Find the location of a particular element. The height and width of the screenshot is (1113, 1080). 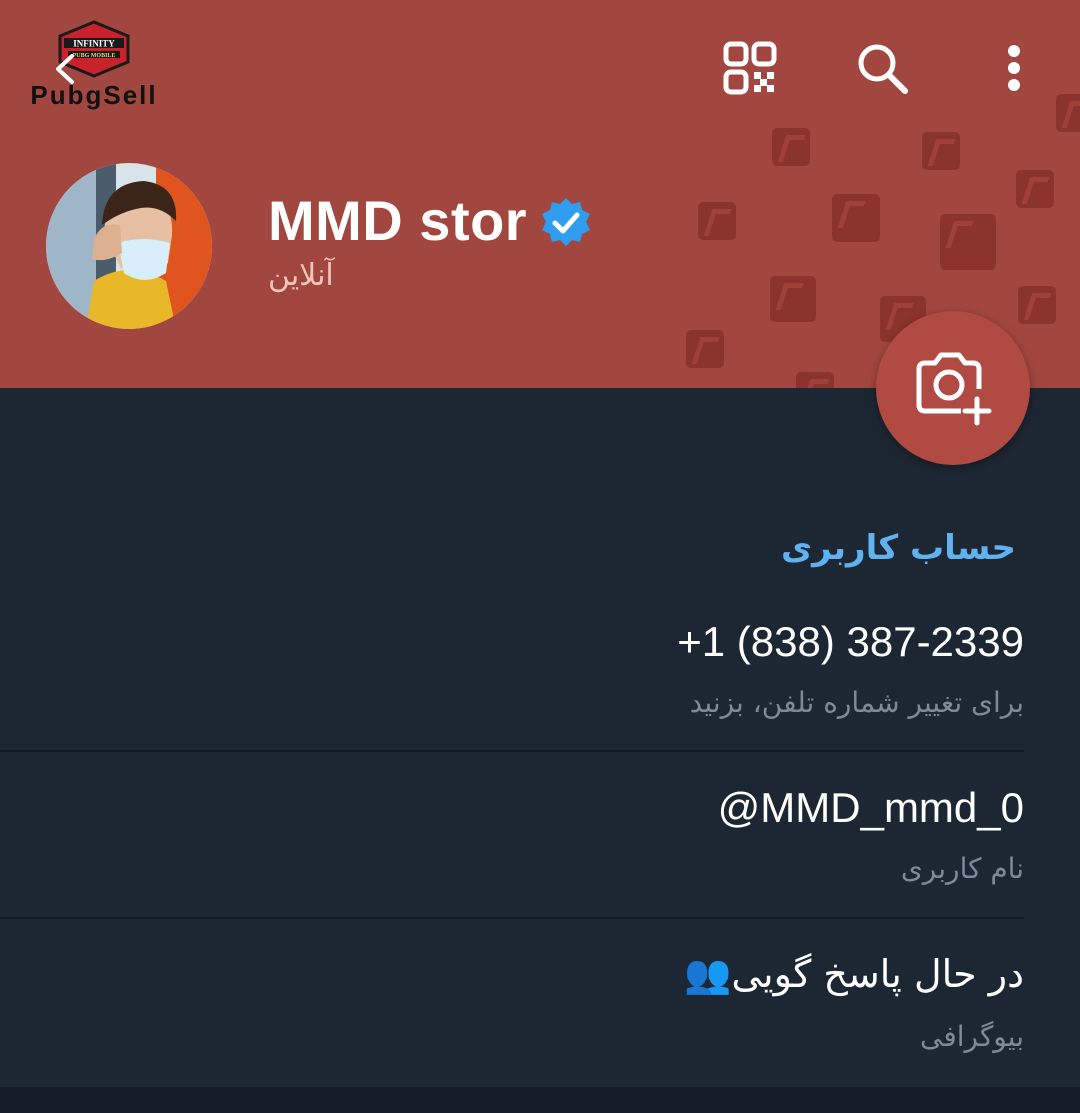

more-vert-icon is located at coordinates (1014, 68).